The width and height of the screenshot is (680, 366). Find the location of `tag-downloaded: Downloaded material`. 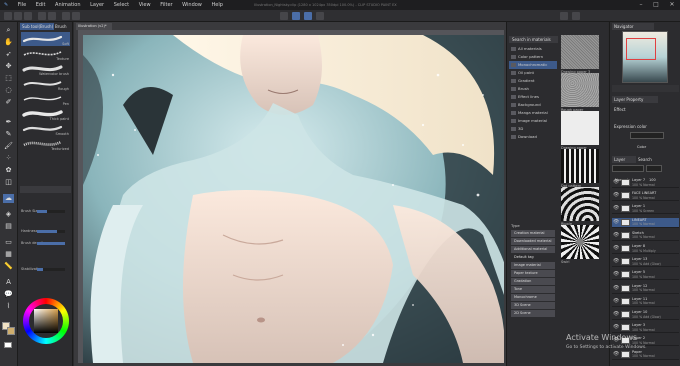

tag-downloaded: Downloaded material is located at coordinates (533, 241).